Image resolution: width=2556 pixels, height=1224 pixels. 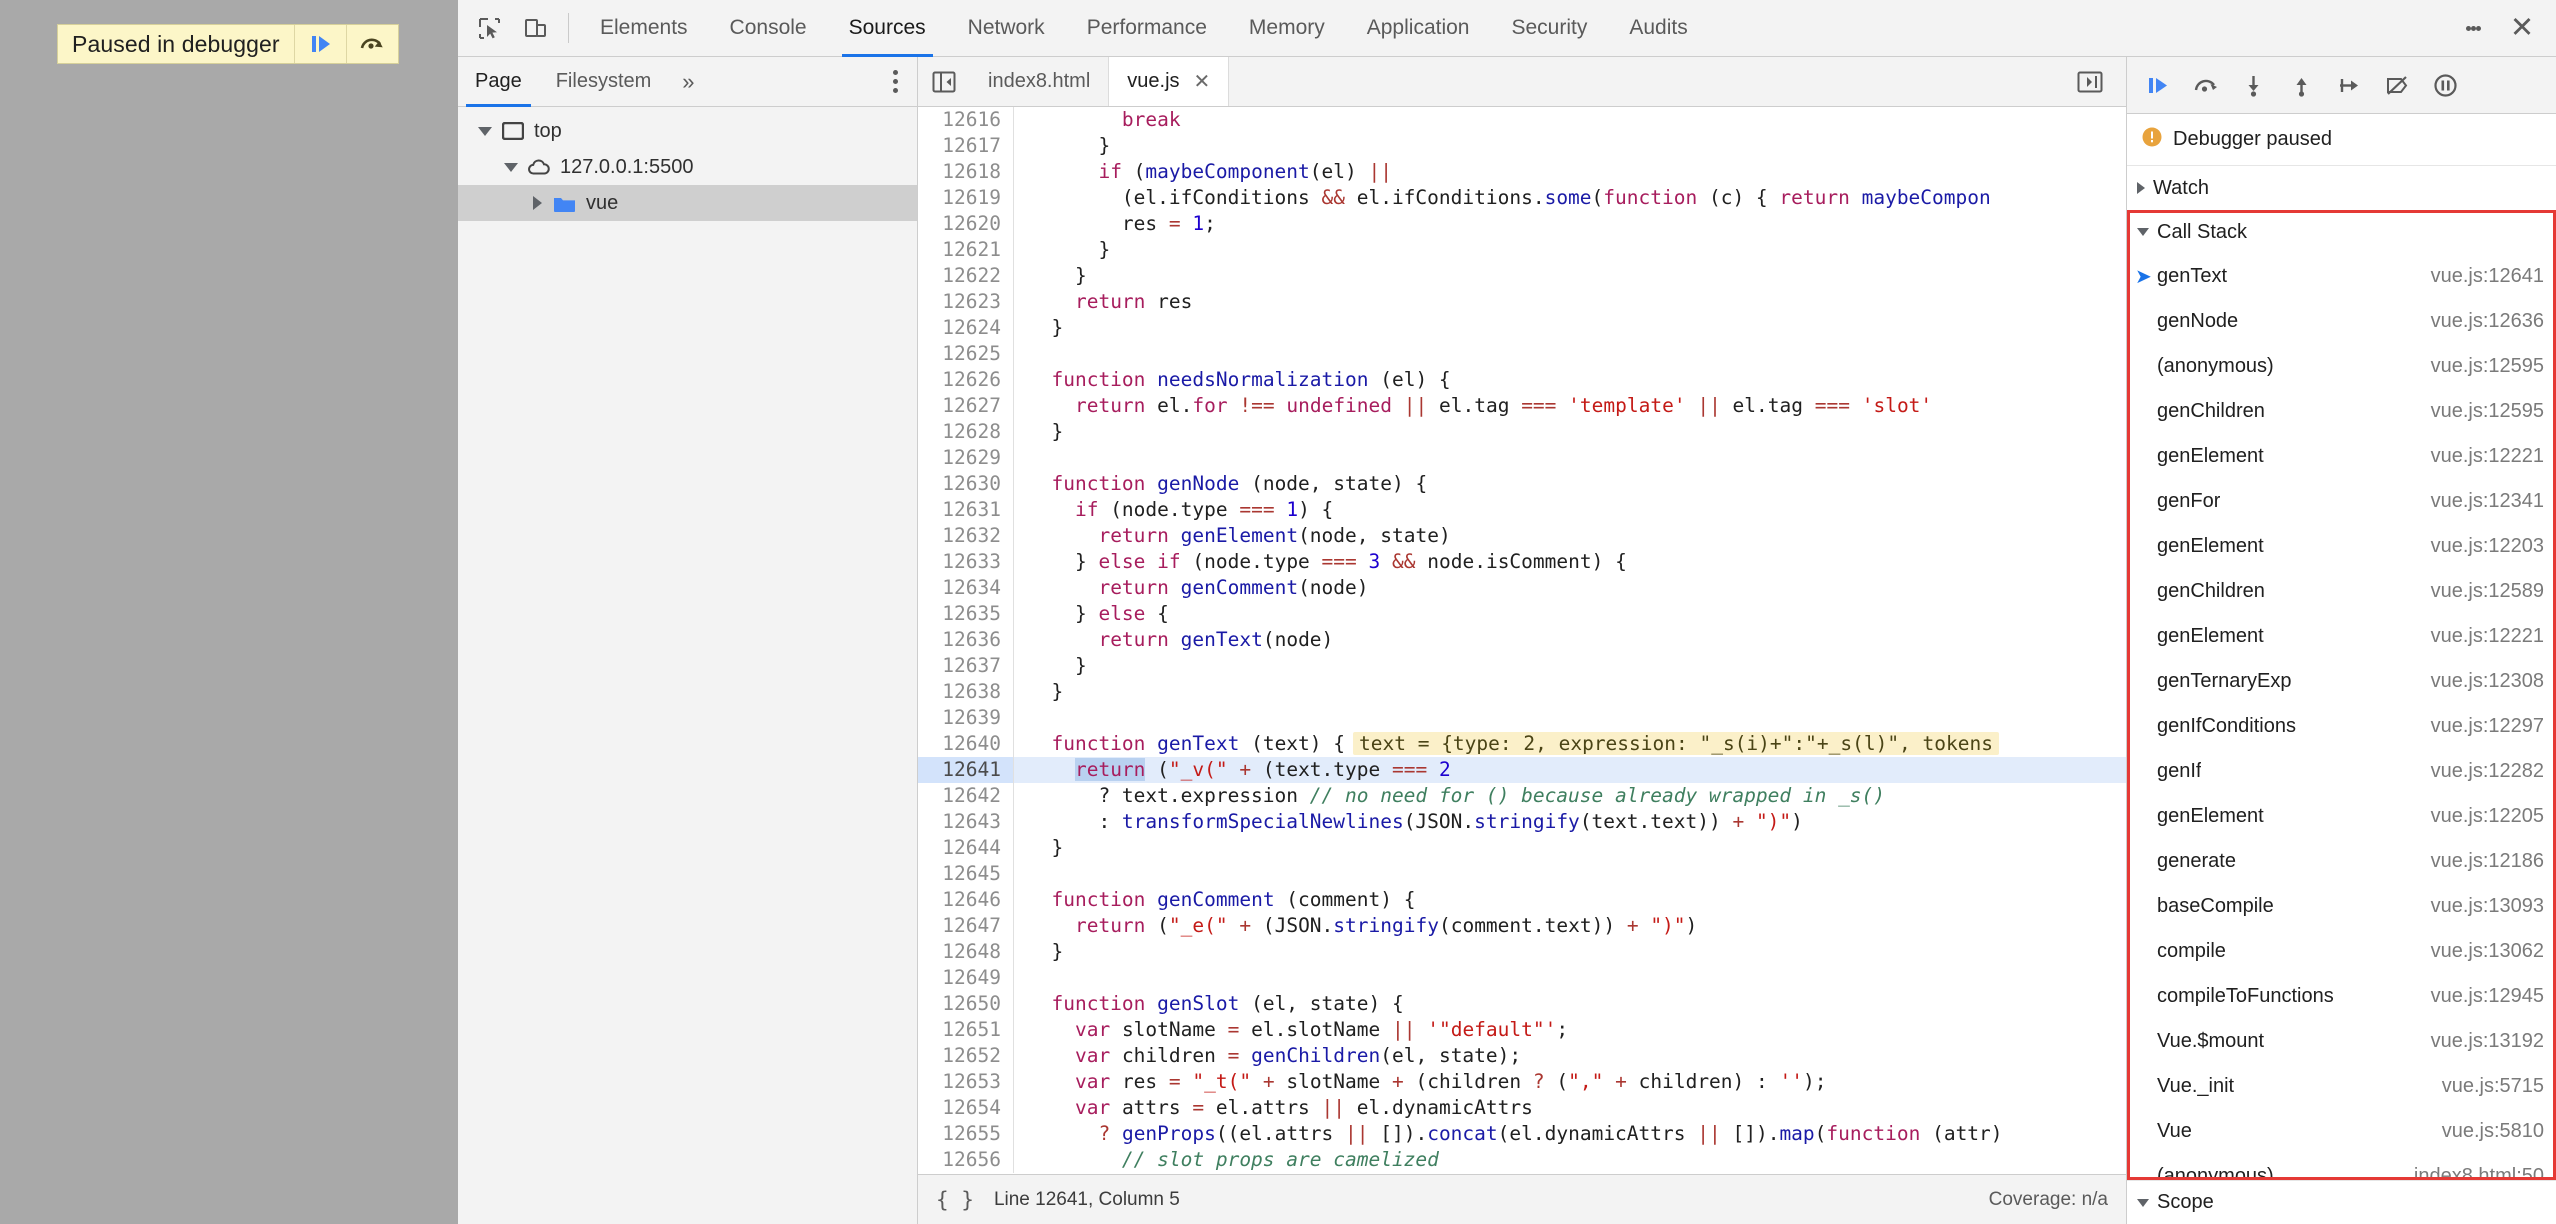 What do you see at coordinates (966, 1082) in the screenshot?
I see `line-number: 12653` at bounding box center [966, 1082].